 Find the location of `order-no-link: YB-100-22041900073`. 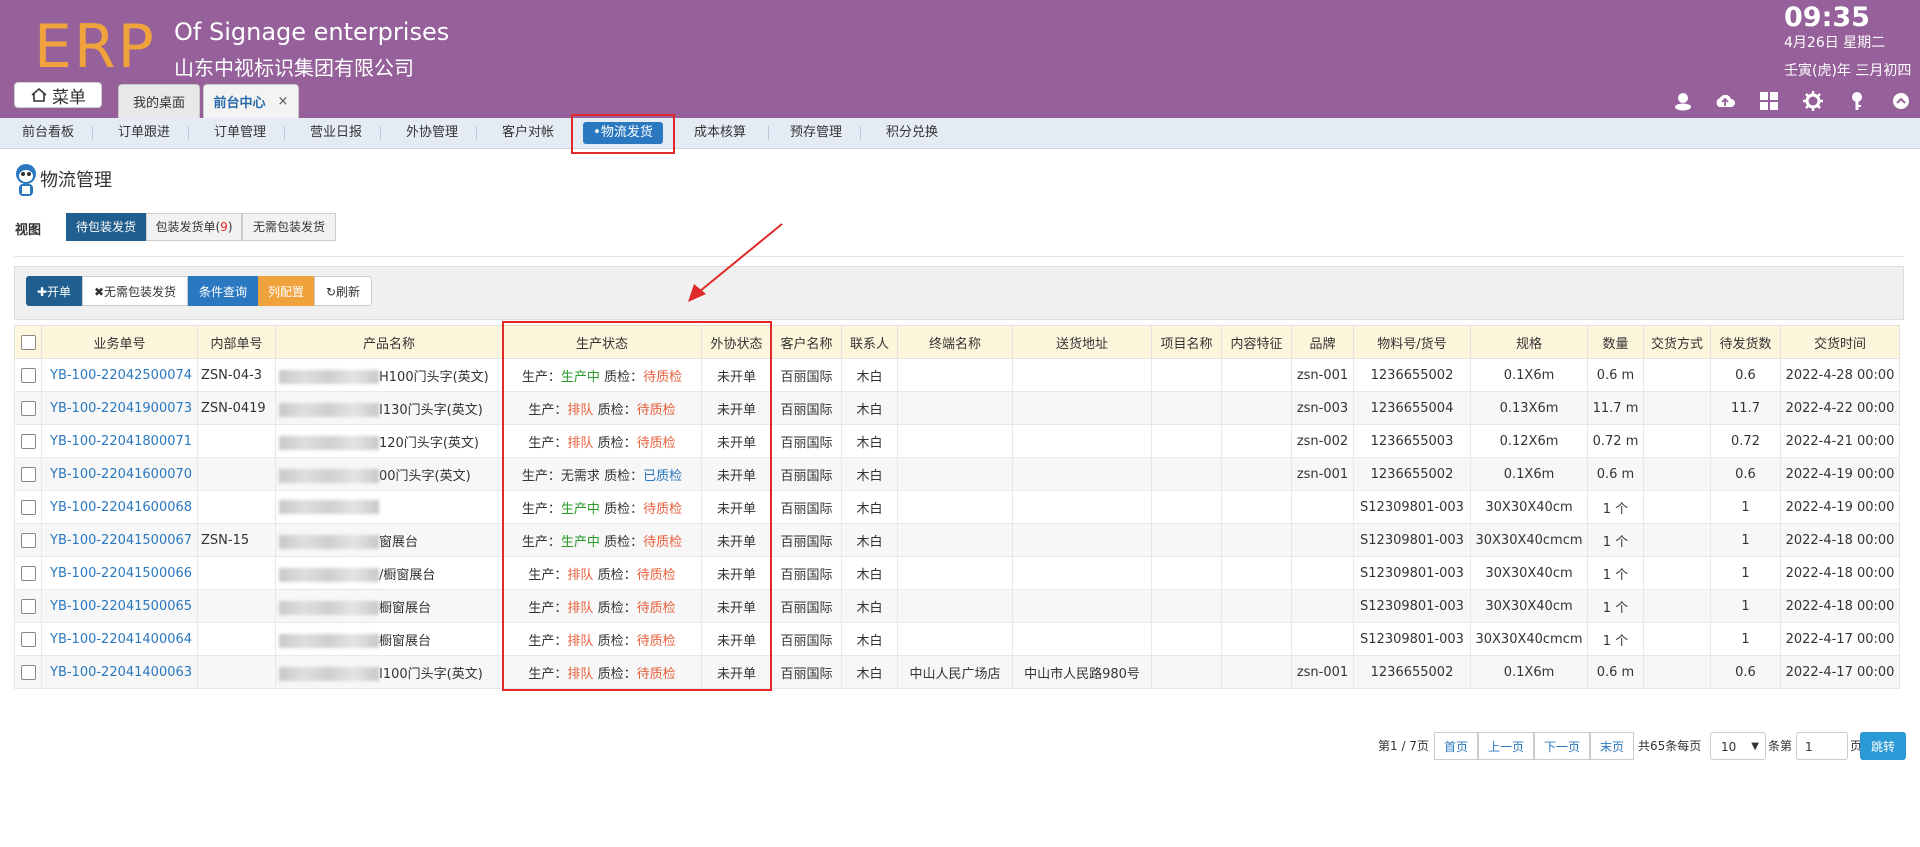

order-no-link: YB-100-22041900073 is located at coordinates (119, 408).